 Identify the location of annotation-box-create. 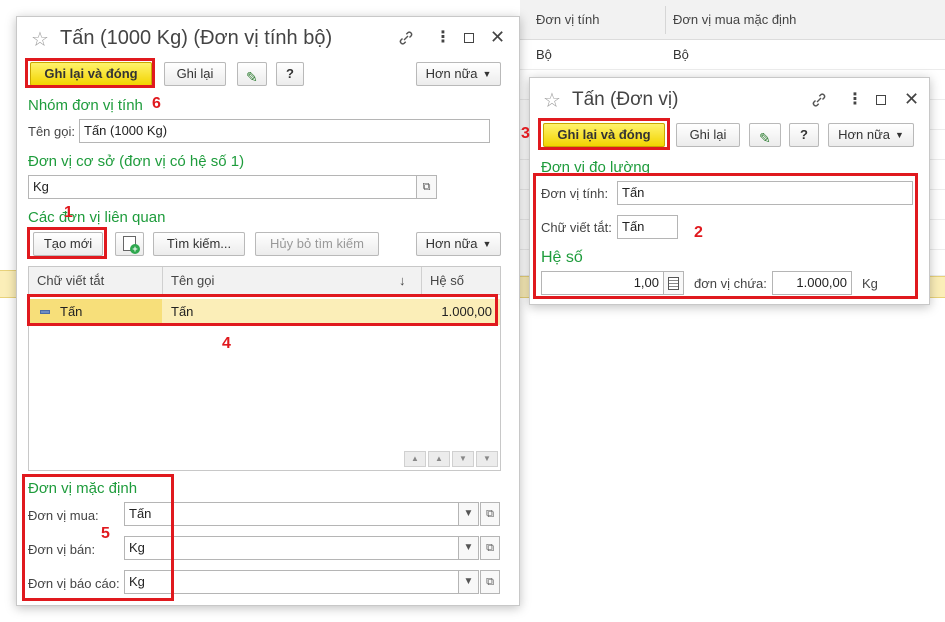
(67, 243).